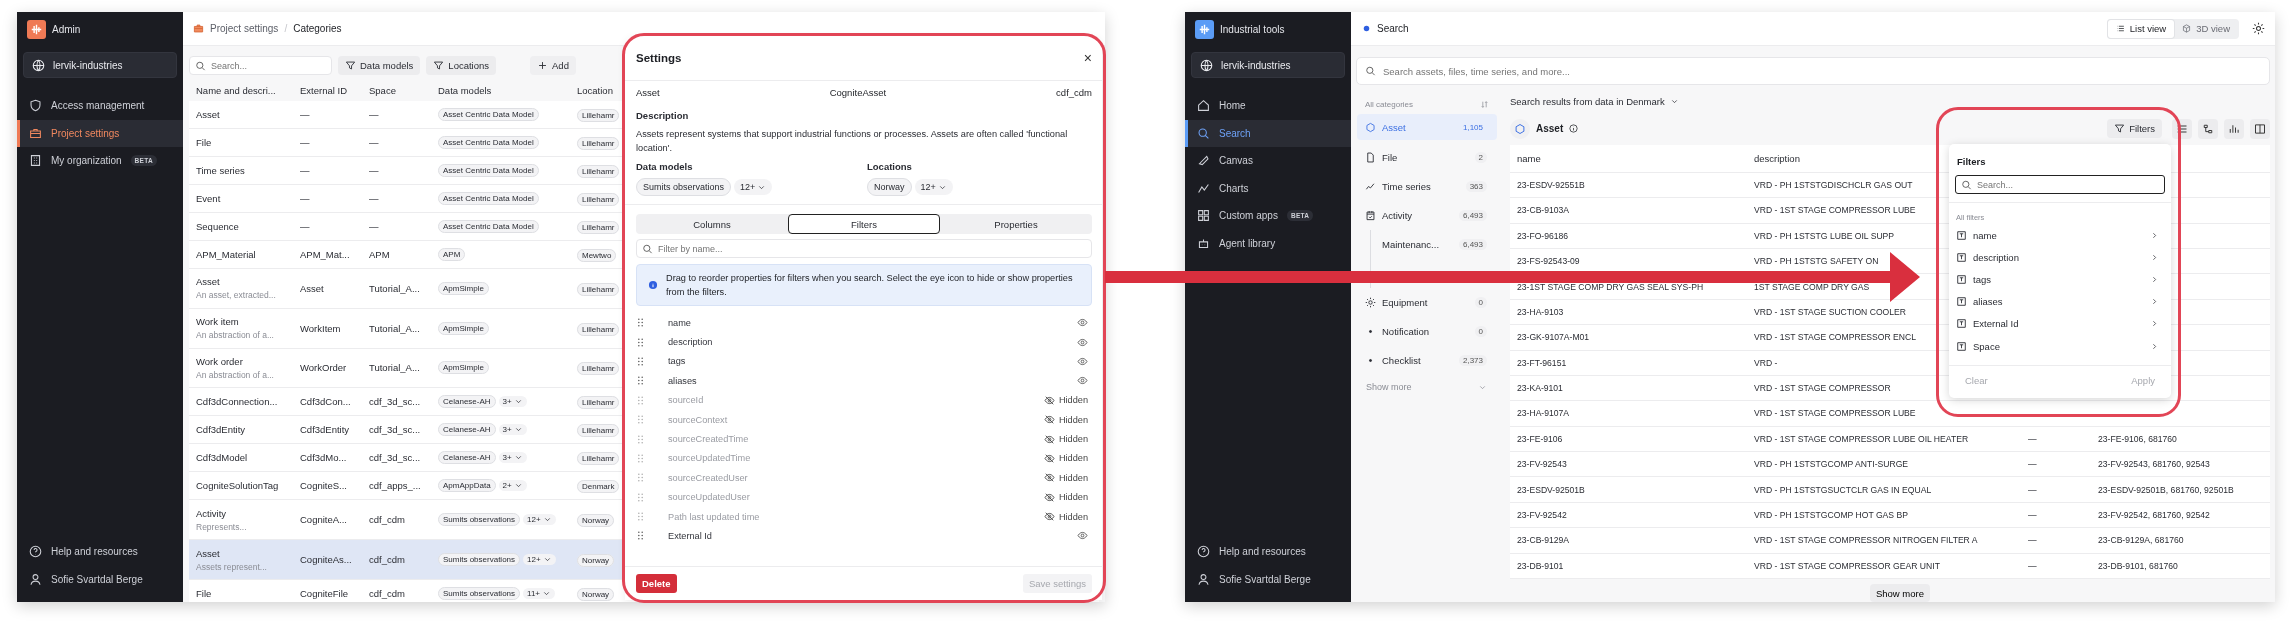  I want to click on popover-title: Filters, so click(1972, 161).